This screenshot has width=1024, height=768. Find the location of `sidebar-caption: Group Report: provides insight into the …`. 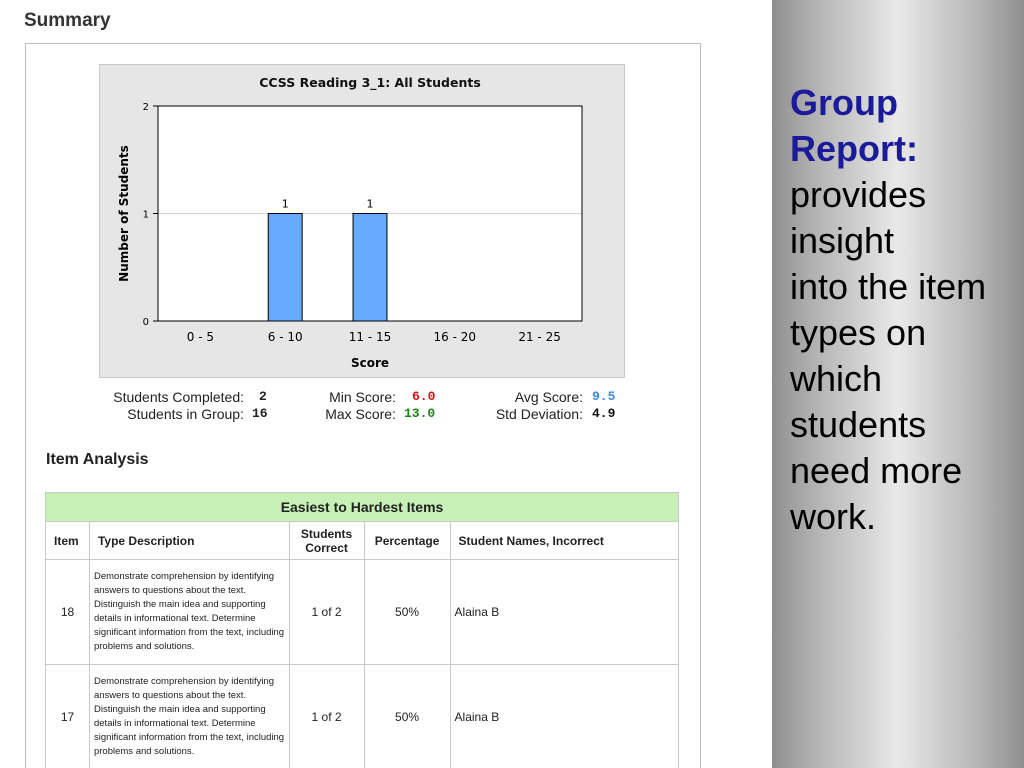

sidebar-caption: Group Report: provides insight into the … is located at coordinates (907, 310).